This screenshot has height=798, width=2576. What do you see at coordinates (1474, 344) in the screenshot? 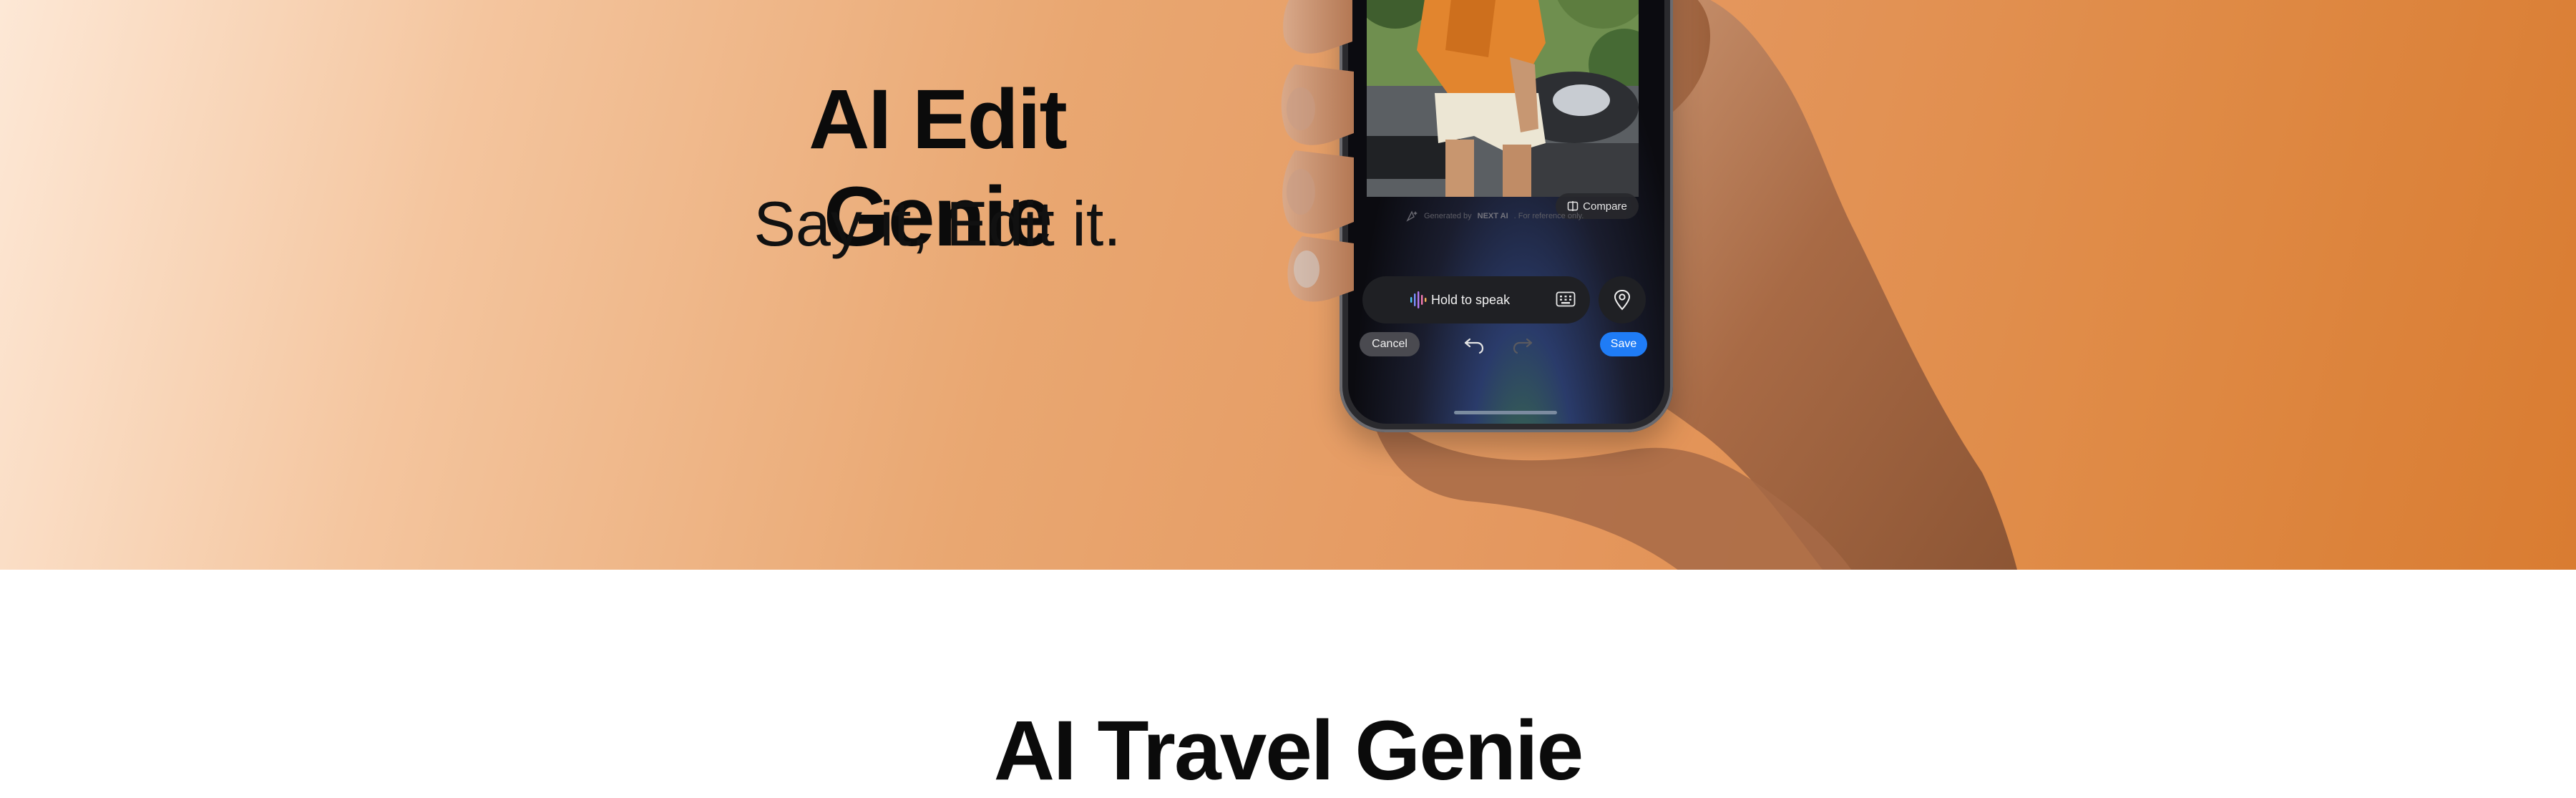
I see `undo-icon` at bounding box center [1474, 344].